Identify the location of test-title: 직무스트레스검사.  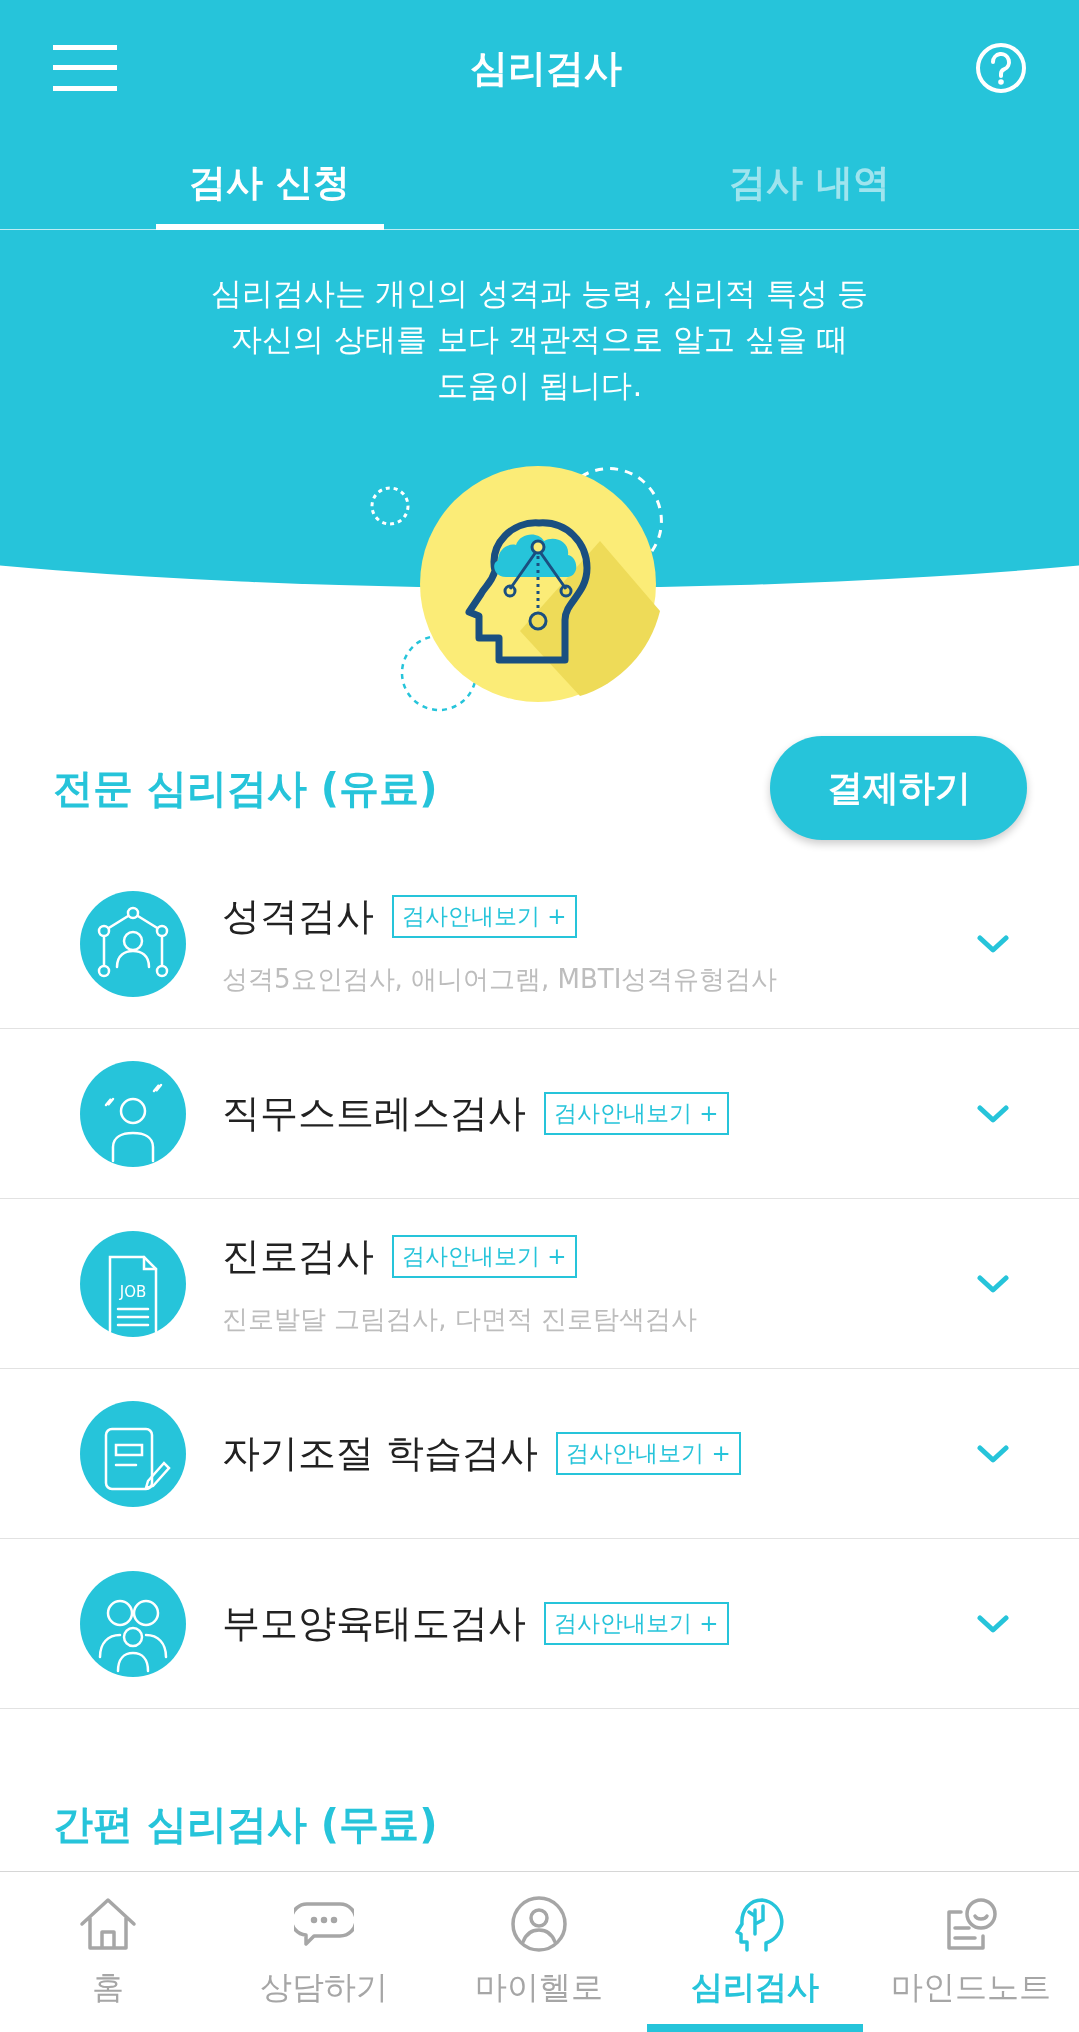
(374, 1113).